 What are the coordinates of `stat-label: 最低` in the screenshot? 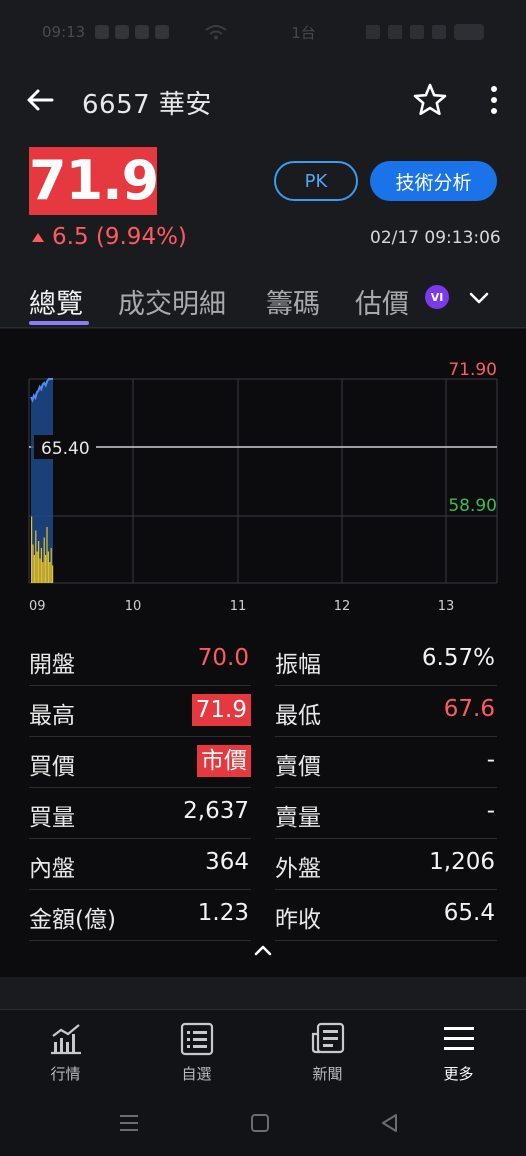 It's located at (298, 716).